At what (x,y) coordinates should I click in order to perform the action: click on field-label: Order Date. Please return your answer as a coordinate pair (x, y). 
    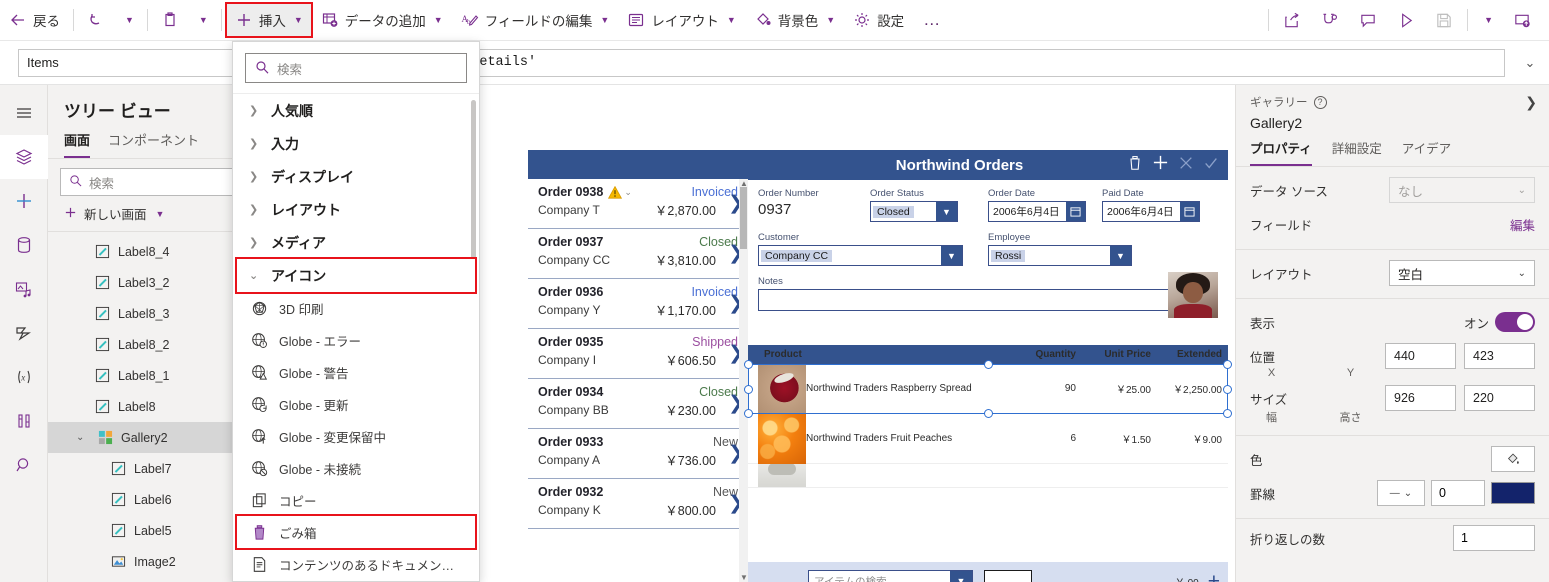
    Looking at the image, I should click on (1011, 193).